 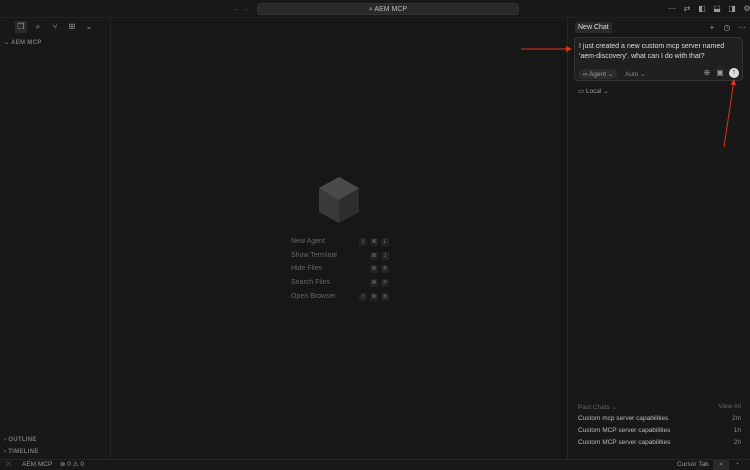 What do you see at coordinates (23, 42) in the screenshot?
I see `folder-header: ⌄ AEM MCP` at bounding box center [23, 42].